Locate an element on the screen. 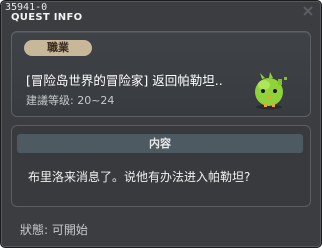  window-title: QUEST INFO is located at coordinates (47, 17).